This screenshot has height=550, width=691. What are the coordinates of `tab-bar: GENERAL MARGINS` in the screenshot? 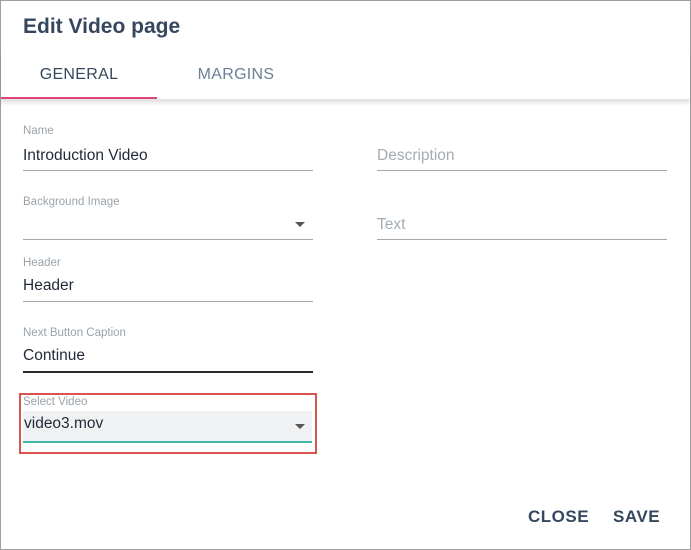 It's located at (345, 75).